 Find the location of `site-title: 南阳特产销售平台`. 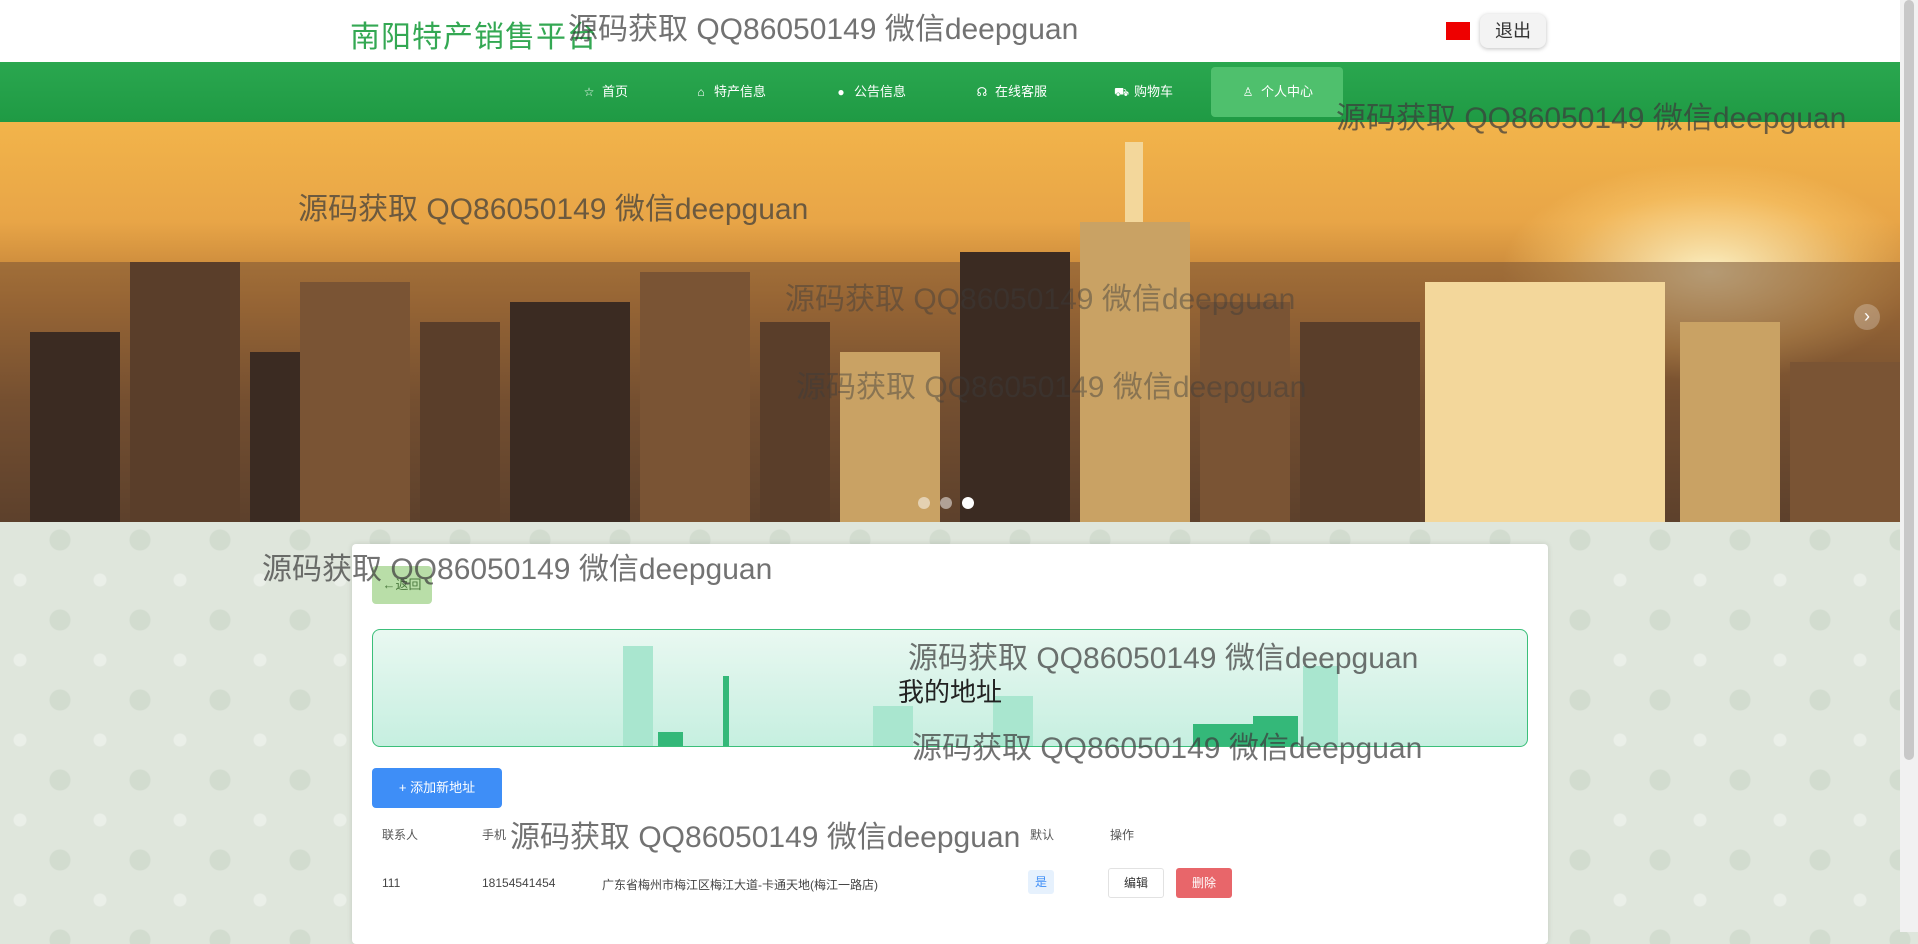

site-title: 南阳特产销售平台 is located at coordinates (474, 37).